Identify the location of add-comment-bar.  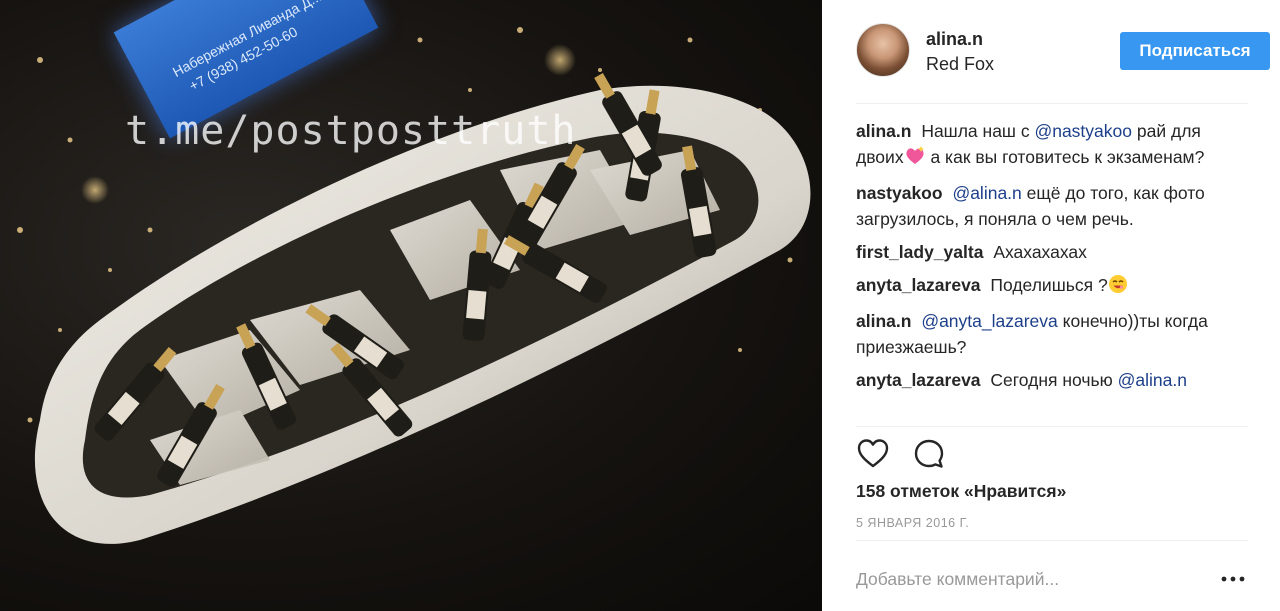
(1052, 575).